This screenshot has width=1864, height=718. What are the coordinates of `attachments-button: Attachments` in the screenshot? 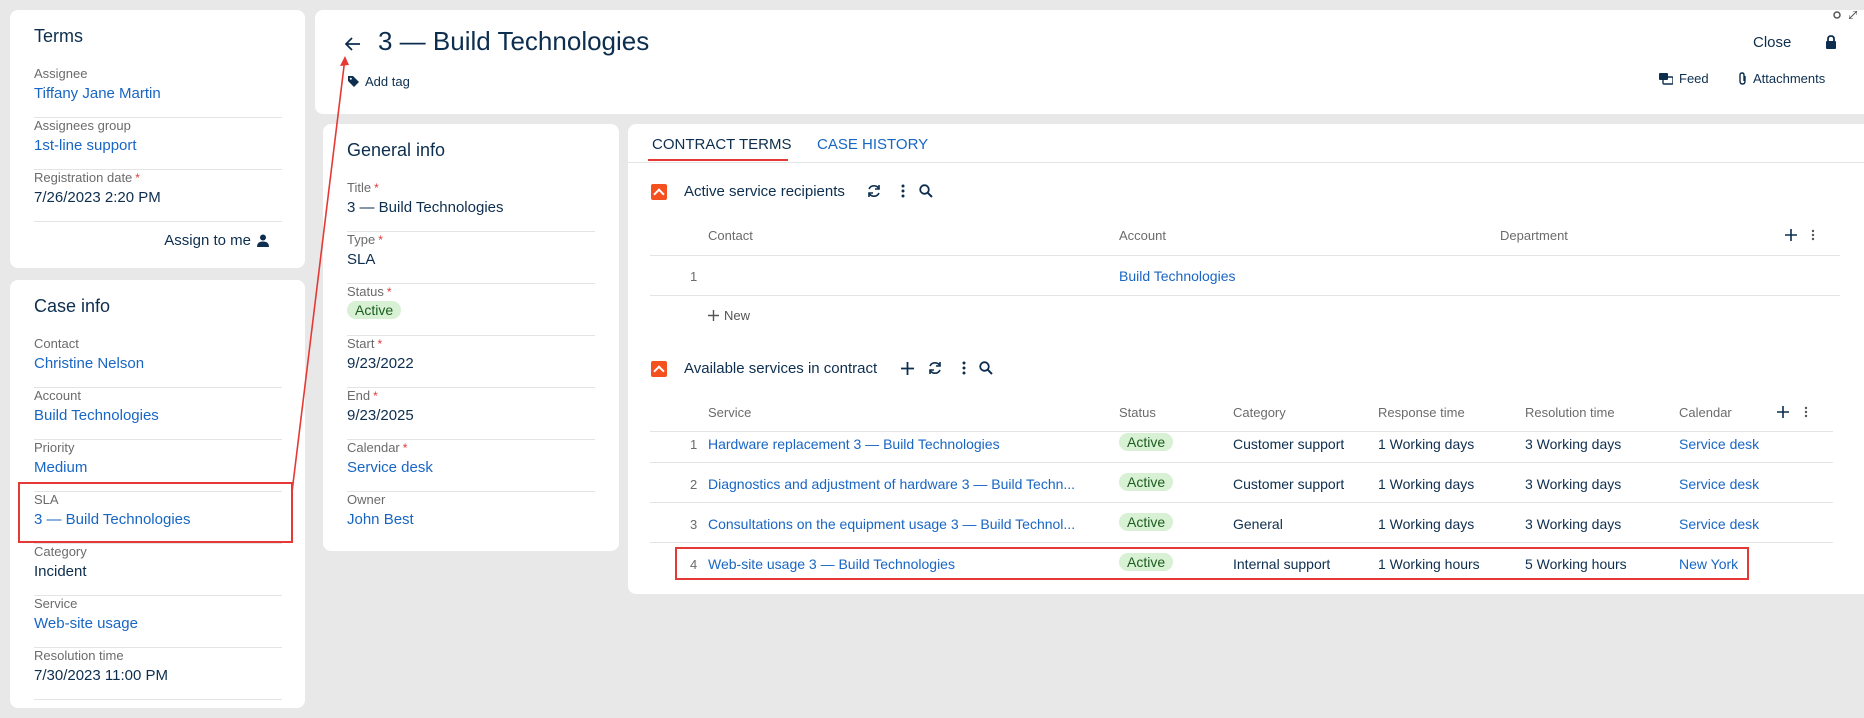 It's located at (1781, 78).